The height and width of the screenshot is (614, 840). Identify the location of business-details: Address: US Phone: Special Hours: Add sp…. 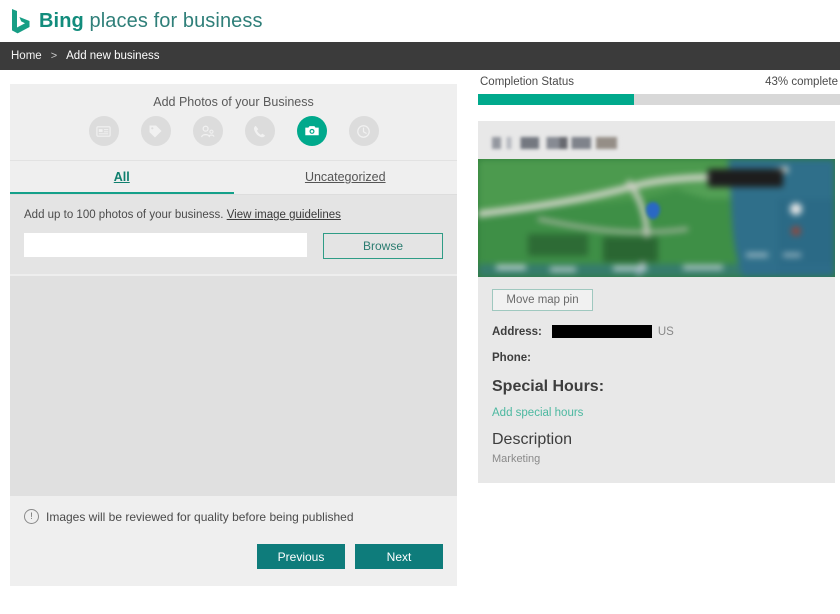
(656, 388).